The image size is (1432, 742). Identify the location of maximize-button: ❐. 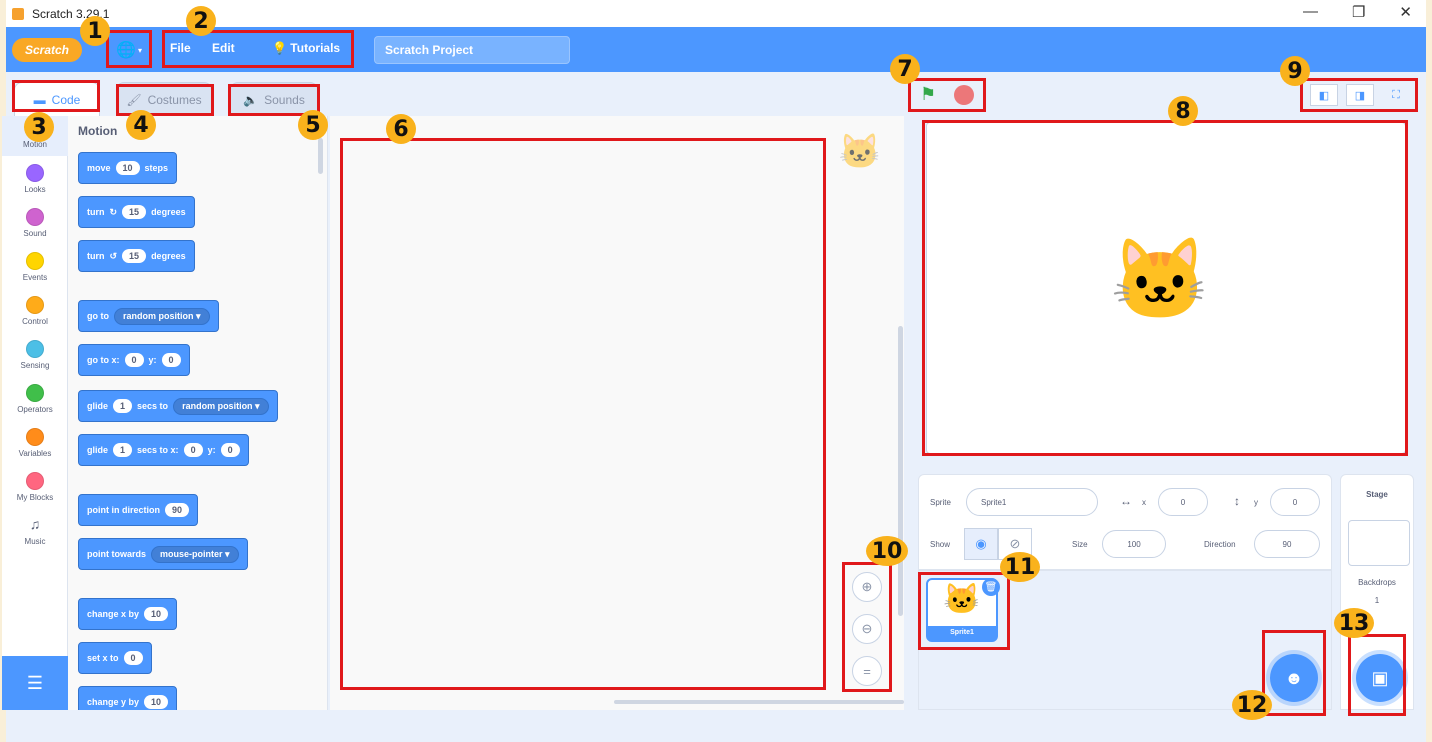
(1358, 12).